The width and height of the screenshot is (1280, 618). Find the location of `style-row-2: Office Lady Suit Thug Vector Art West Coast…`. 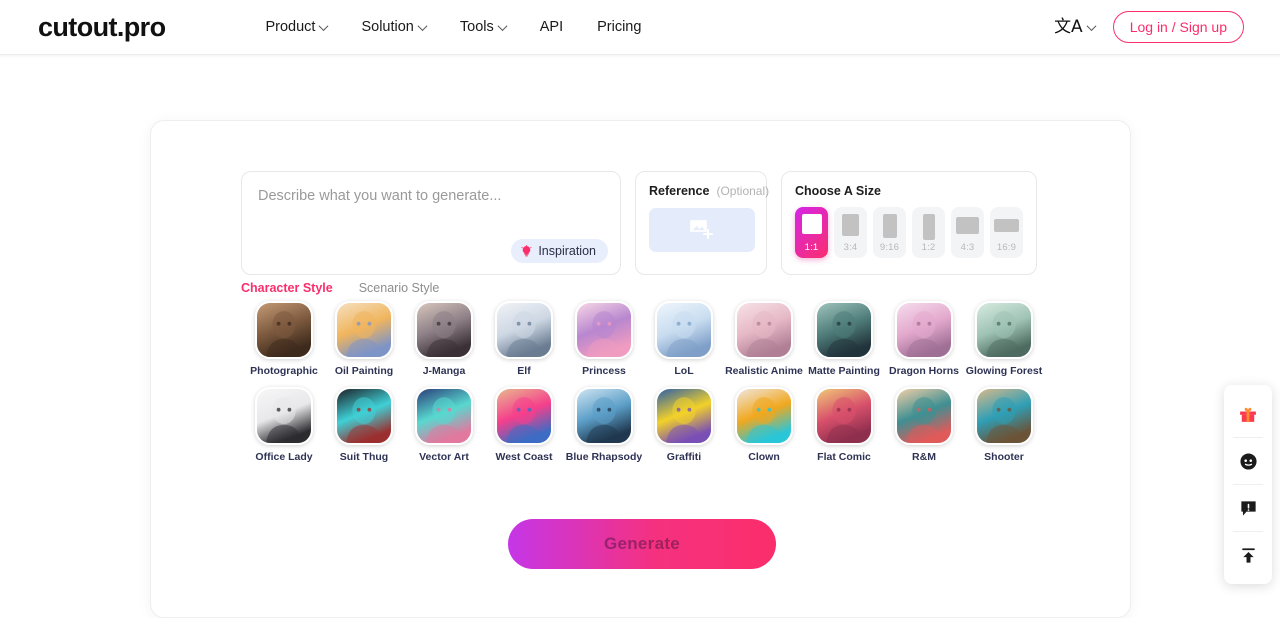

style-row-2: Office Lady Suit Thug Vector Art West Coast… is located at coordinates (644, 425).